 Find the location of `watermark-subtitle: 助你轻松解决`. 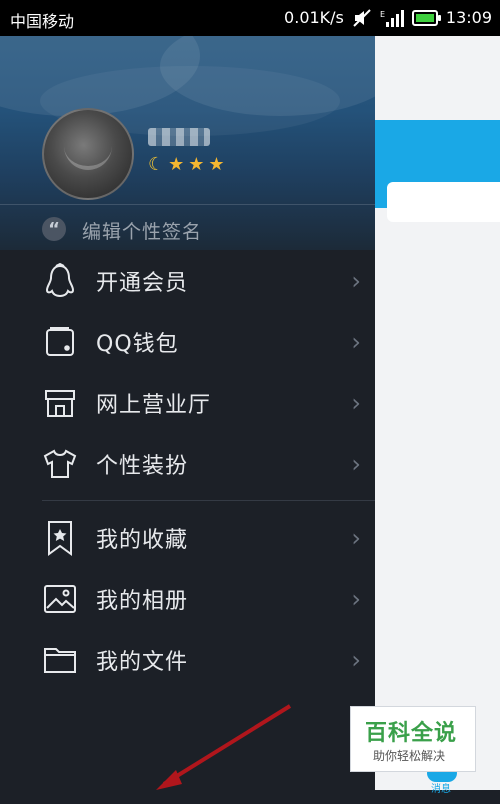

watermark-subtitle: 助你轻松解决 is located at coordinates (409, 756).